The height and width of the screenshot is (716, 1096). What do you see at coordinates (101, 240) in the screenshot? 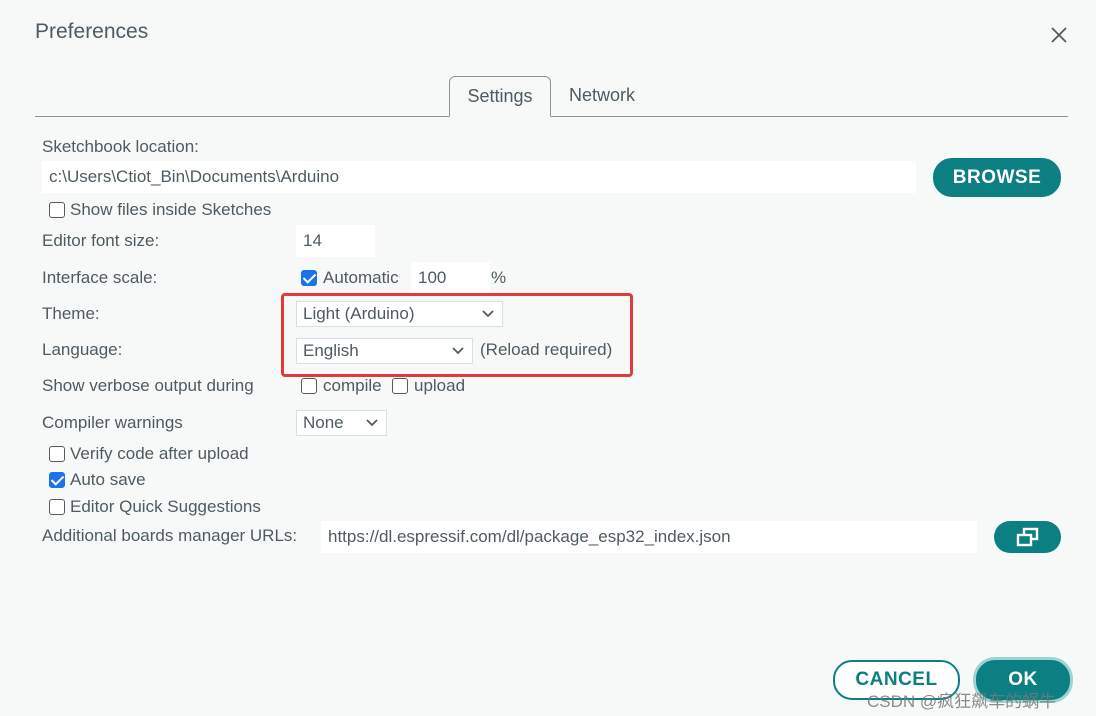
I see `font-size-label: Editor font size:` at bounding box center [101, 240].